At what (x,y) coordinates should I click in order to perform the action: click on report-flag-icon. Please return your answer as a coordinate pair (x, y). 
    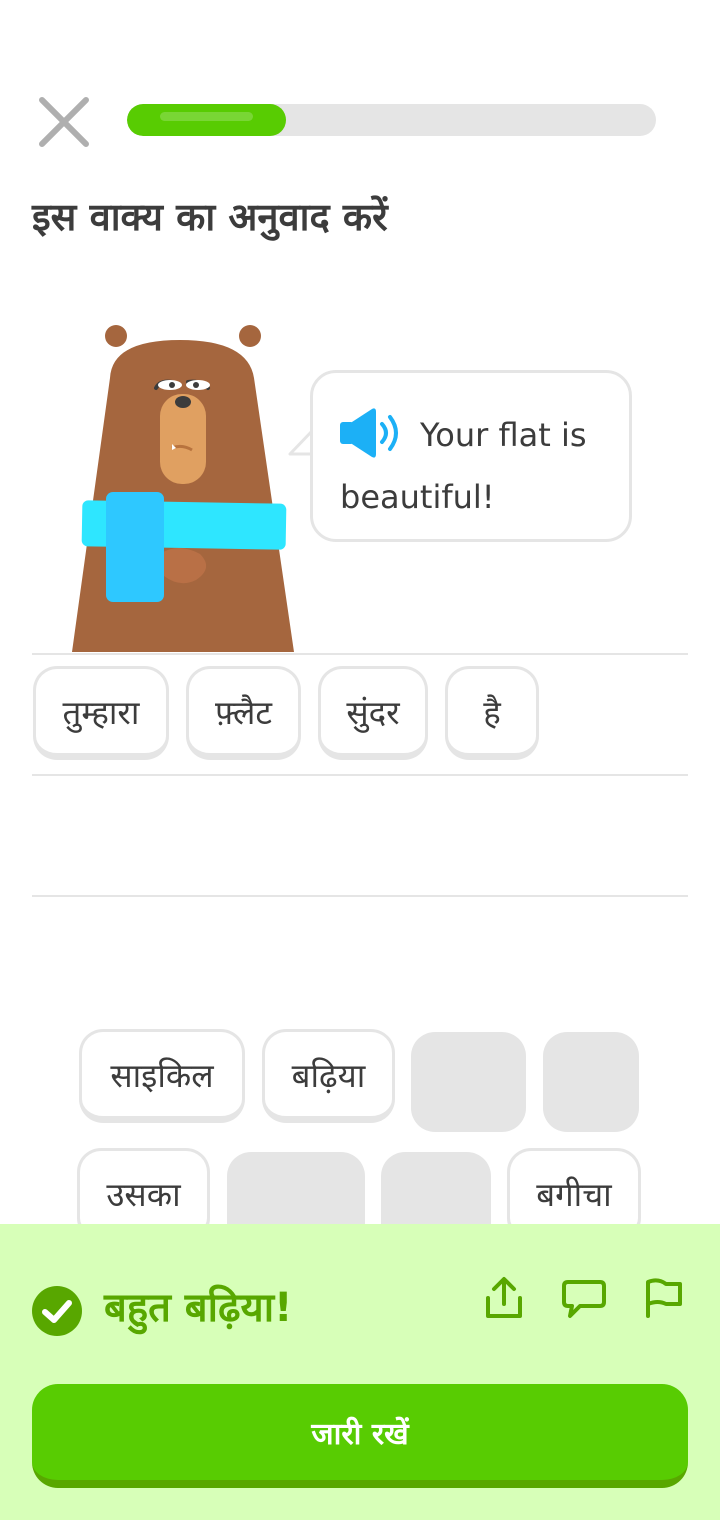
    Looking at the image, I should click on (664, 1298).